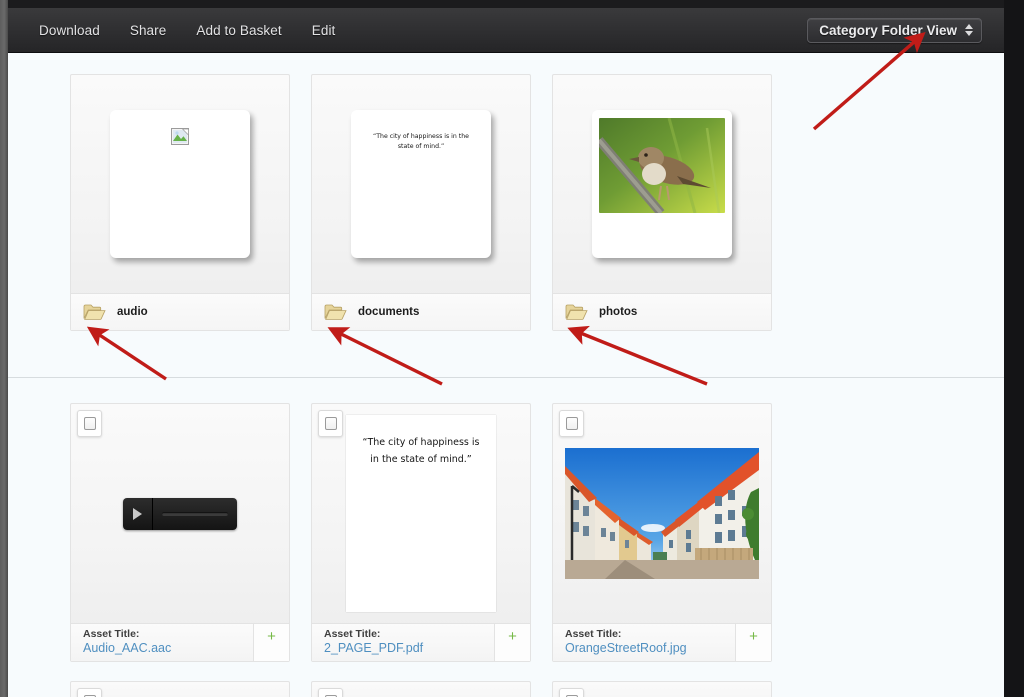 This screenshot has width=1024, height=697. I want to click on toolbar-edit: Edit, so click(324, 30).